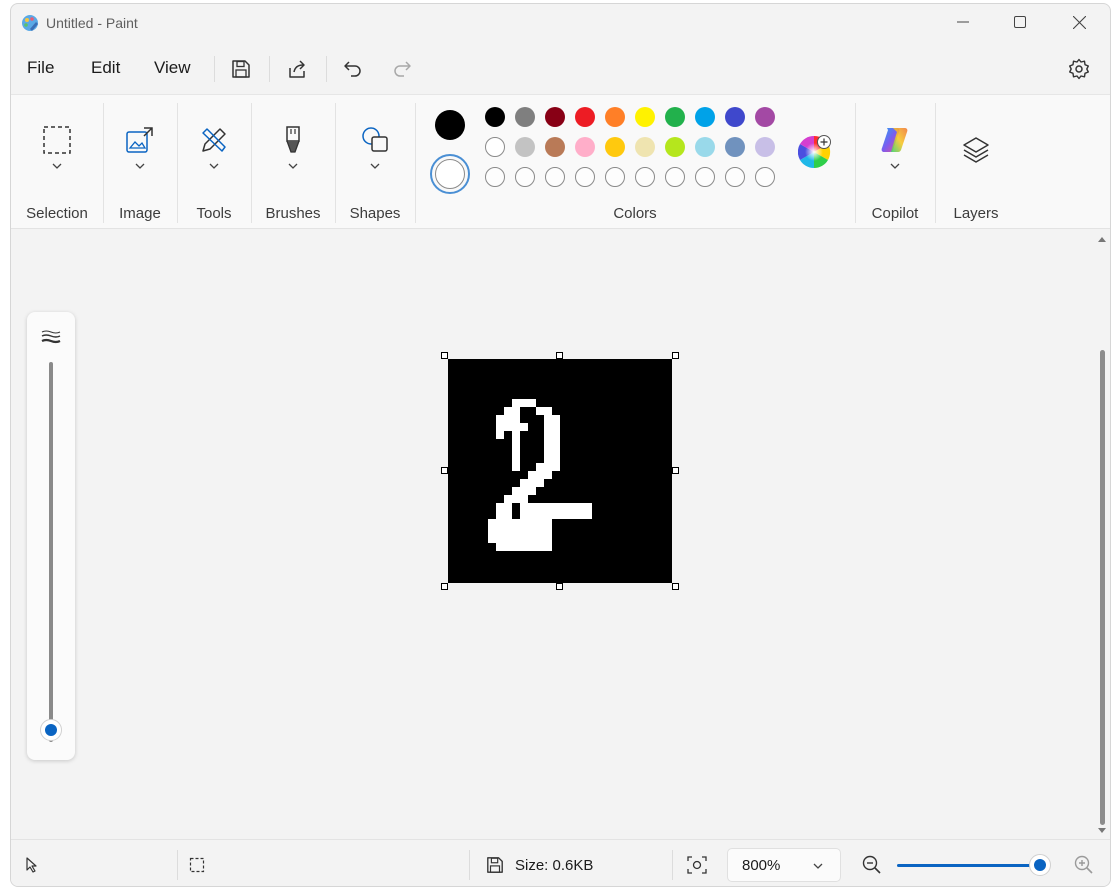 This screenshot has height=895, width=1116. I want to click on share-button, so click(297, 69).